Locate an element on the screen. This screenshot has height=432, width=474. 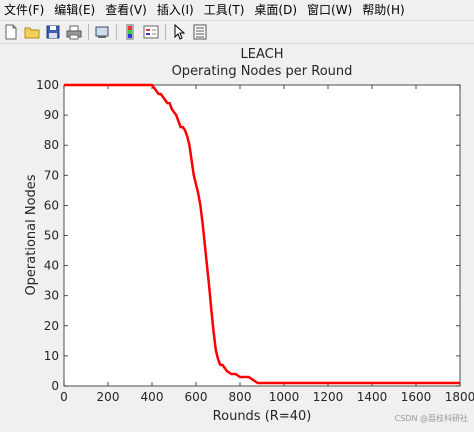
x-tick-label: 600 is located at coordinates (196, 397).